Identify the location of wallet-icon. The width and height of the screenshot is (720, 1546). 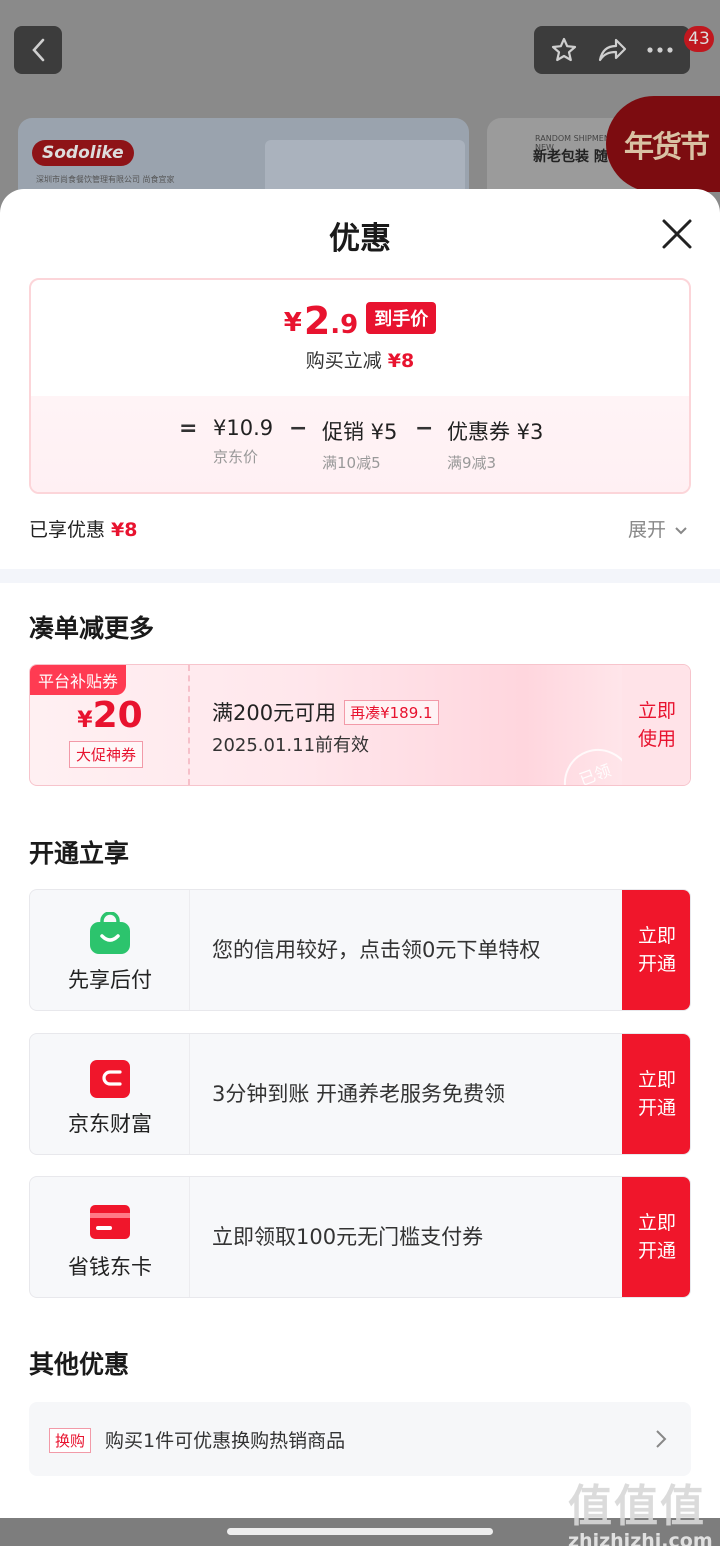
(110, 1079).